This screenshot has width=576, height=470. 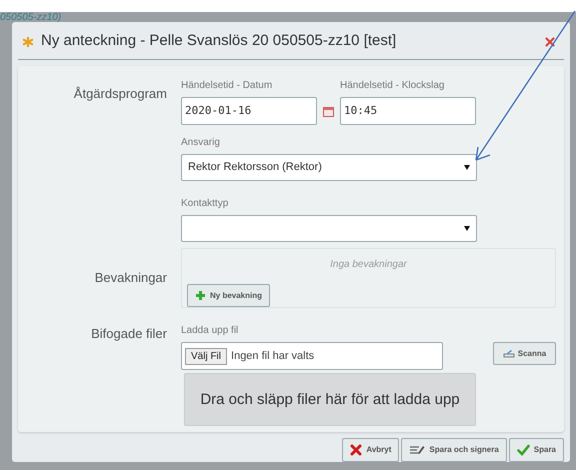 What do you see at coordinates (329, 167) in the screenshot?
I see `responsible-dropdown: Rektor Rektorsson (Rektor)` at bounding box center [329, 167].